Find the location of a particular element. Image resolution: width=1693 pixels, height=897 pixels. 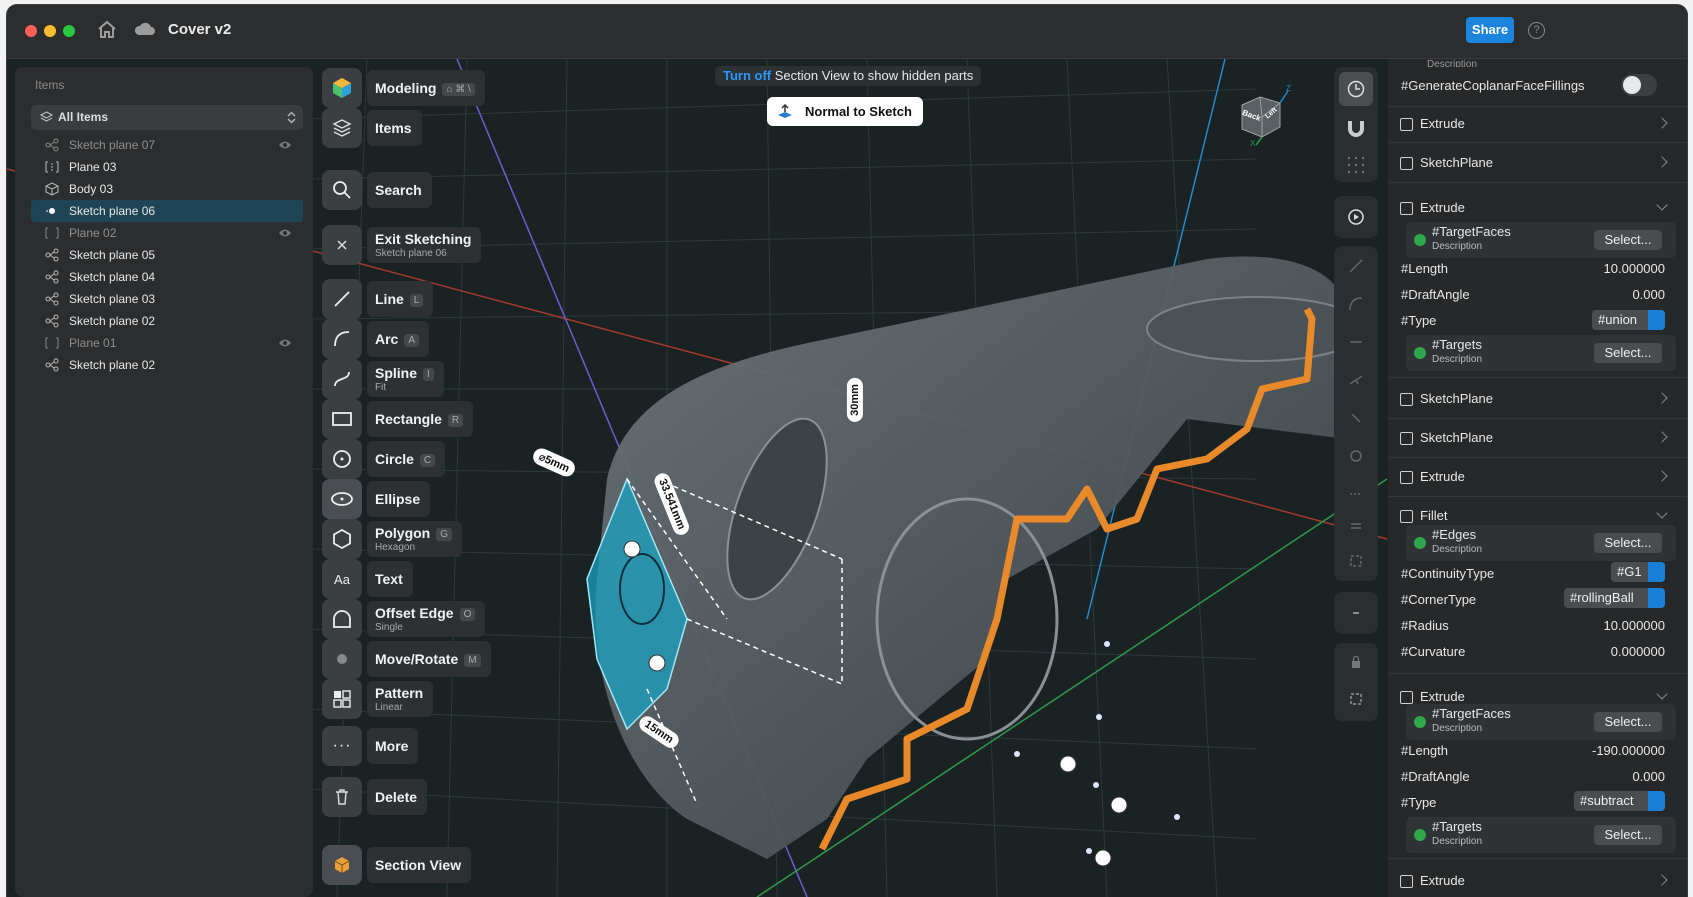

type-dropdown: #union is located at coordinates (1628, 320).